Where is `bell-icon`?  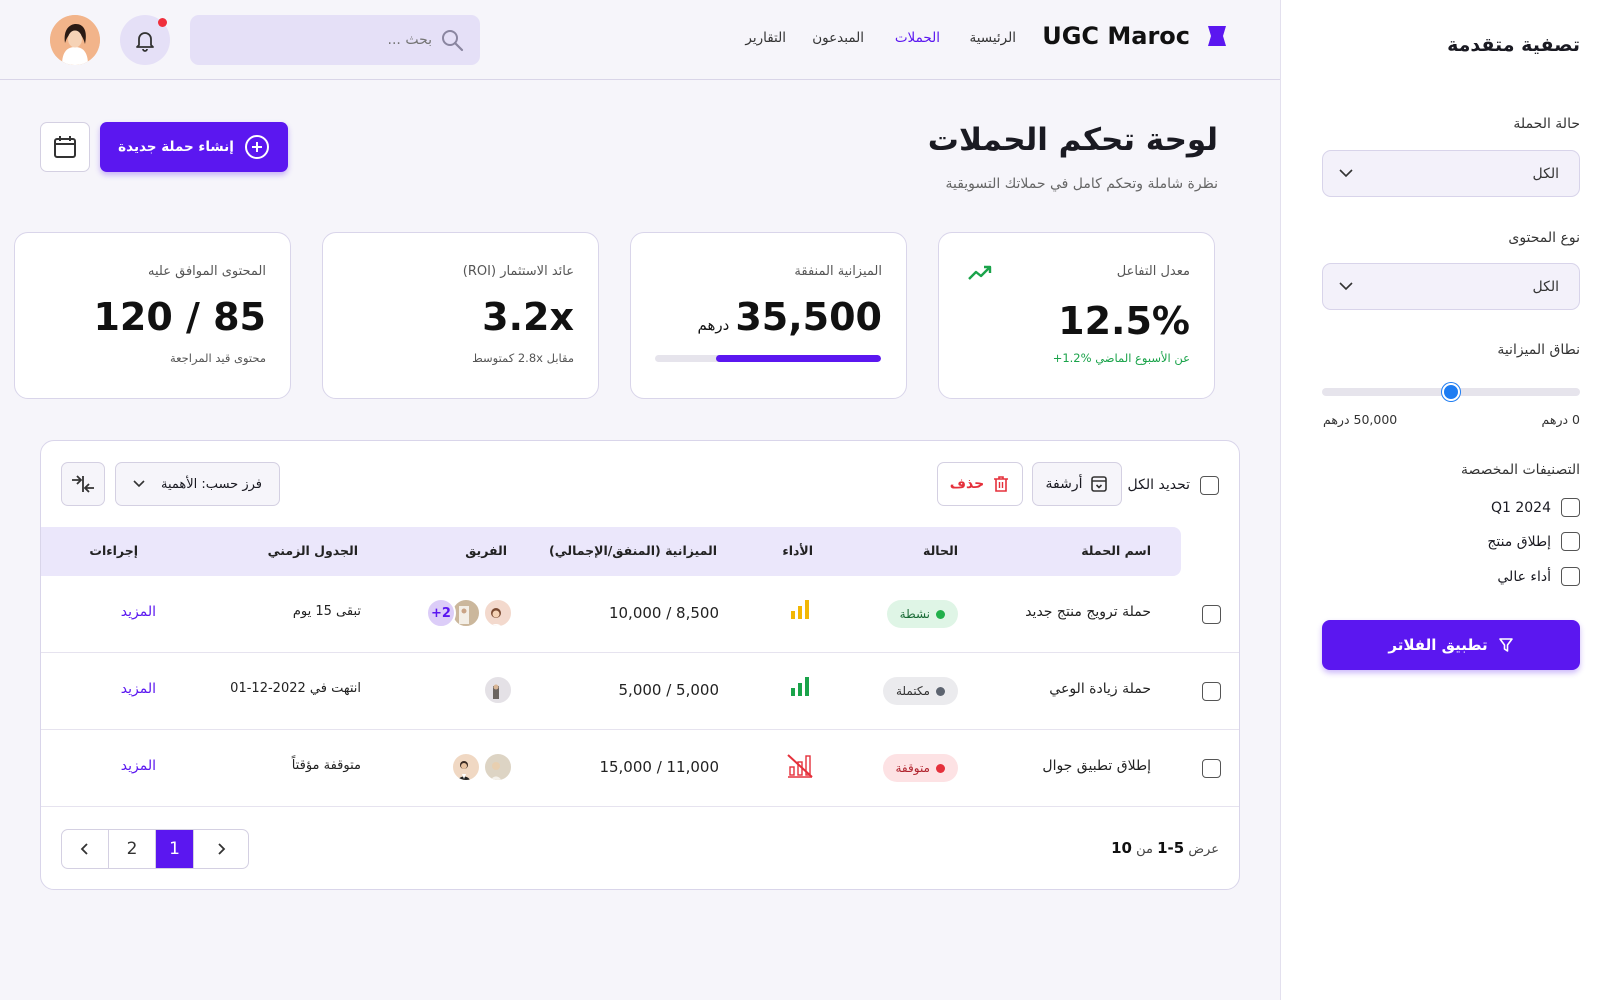
bell-icon is located at coordinates (145, 42).